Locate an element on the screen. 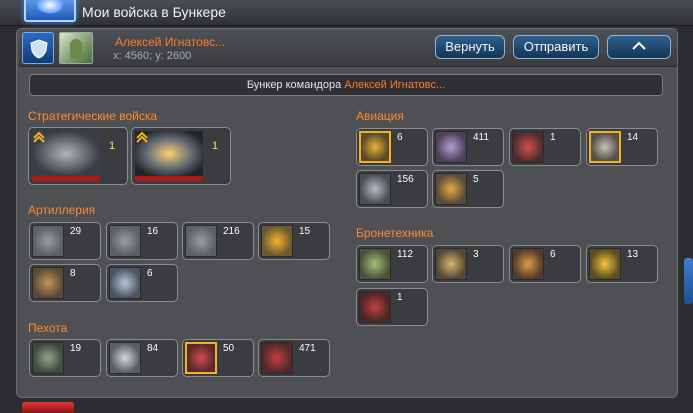 Image resolution: width=693 pixels, height=413 pixels. tank-red-walker-icon is located at coordinates (375, 307).